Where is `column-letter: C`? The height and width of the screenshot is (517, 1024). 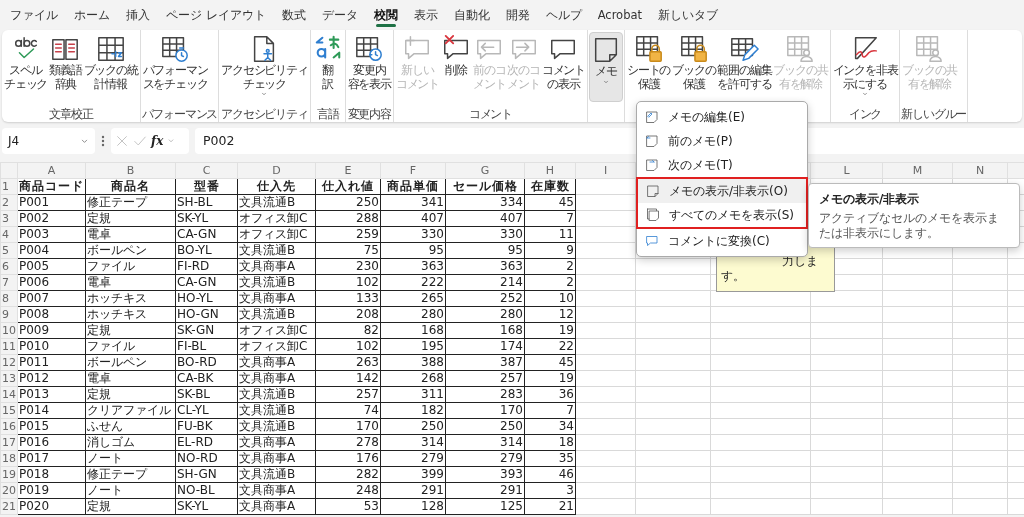 column-letter: C is located at coordinates (206, 170).